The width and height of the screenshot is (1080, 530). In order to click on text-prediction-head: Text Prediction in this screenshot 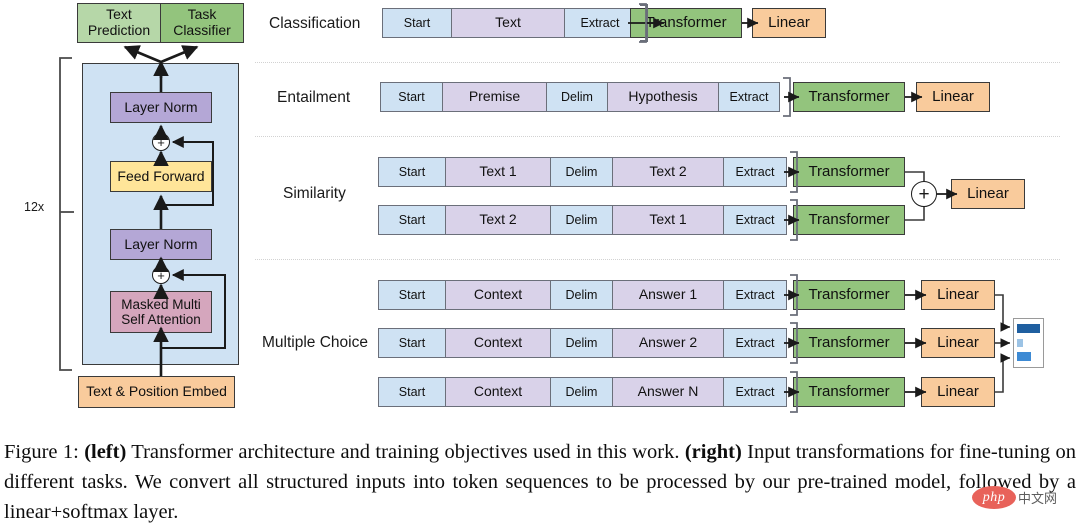, I will do `click(119, 23)`.